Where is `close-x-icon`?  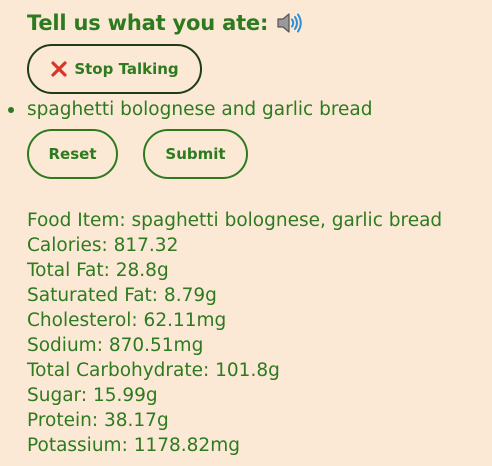 close-x-icon is located at coordinates (59, 69).